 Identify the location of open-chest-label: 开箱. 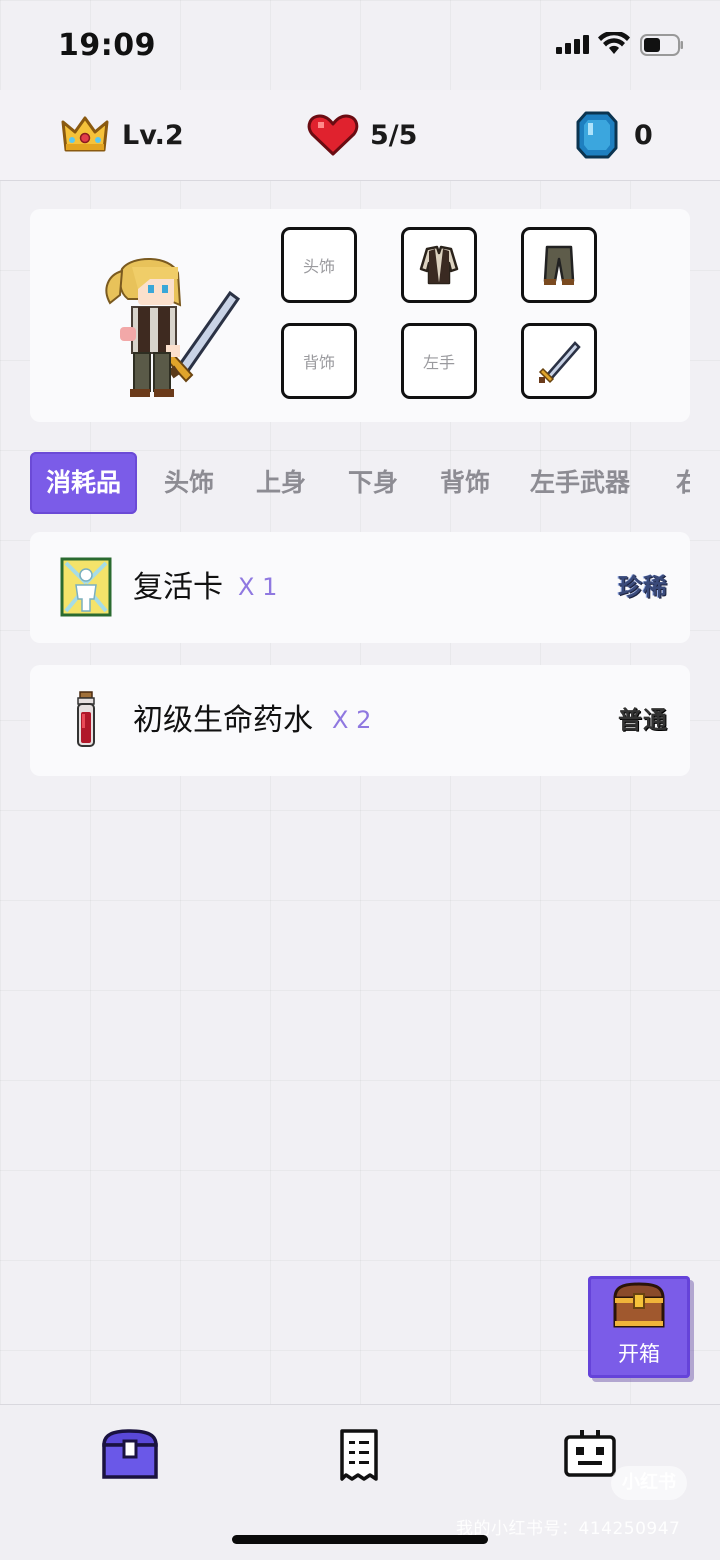
(639, 1354).